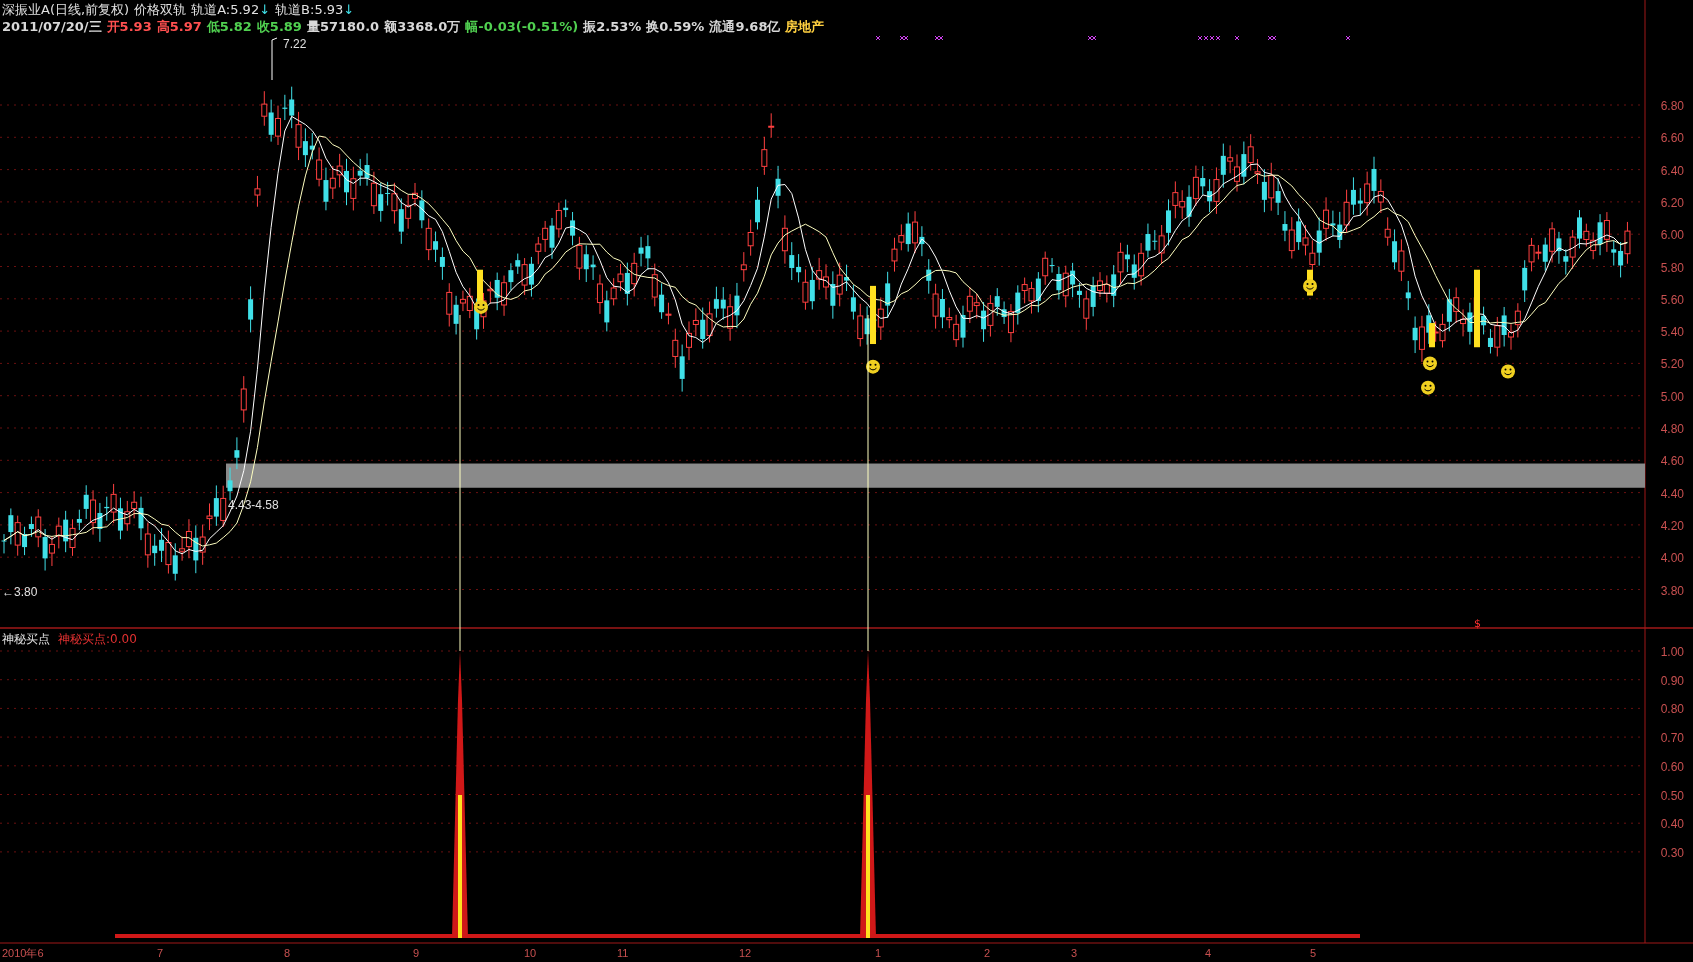 The height and width of the screenshot is (962, 1693). What do you see at coordinates (97, 639) in the screenshot?
I see `indicator-reading: 神秘买点:0.00` at bounding box center [97, 639].